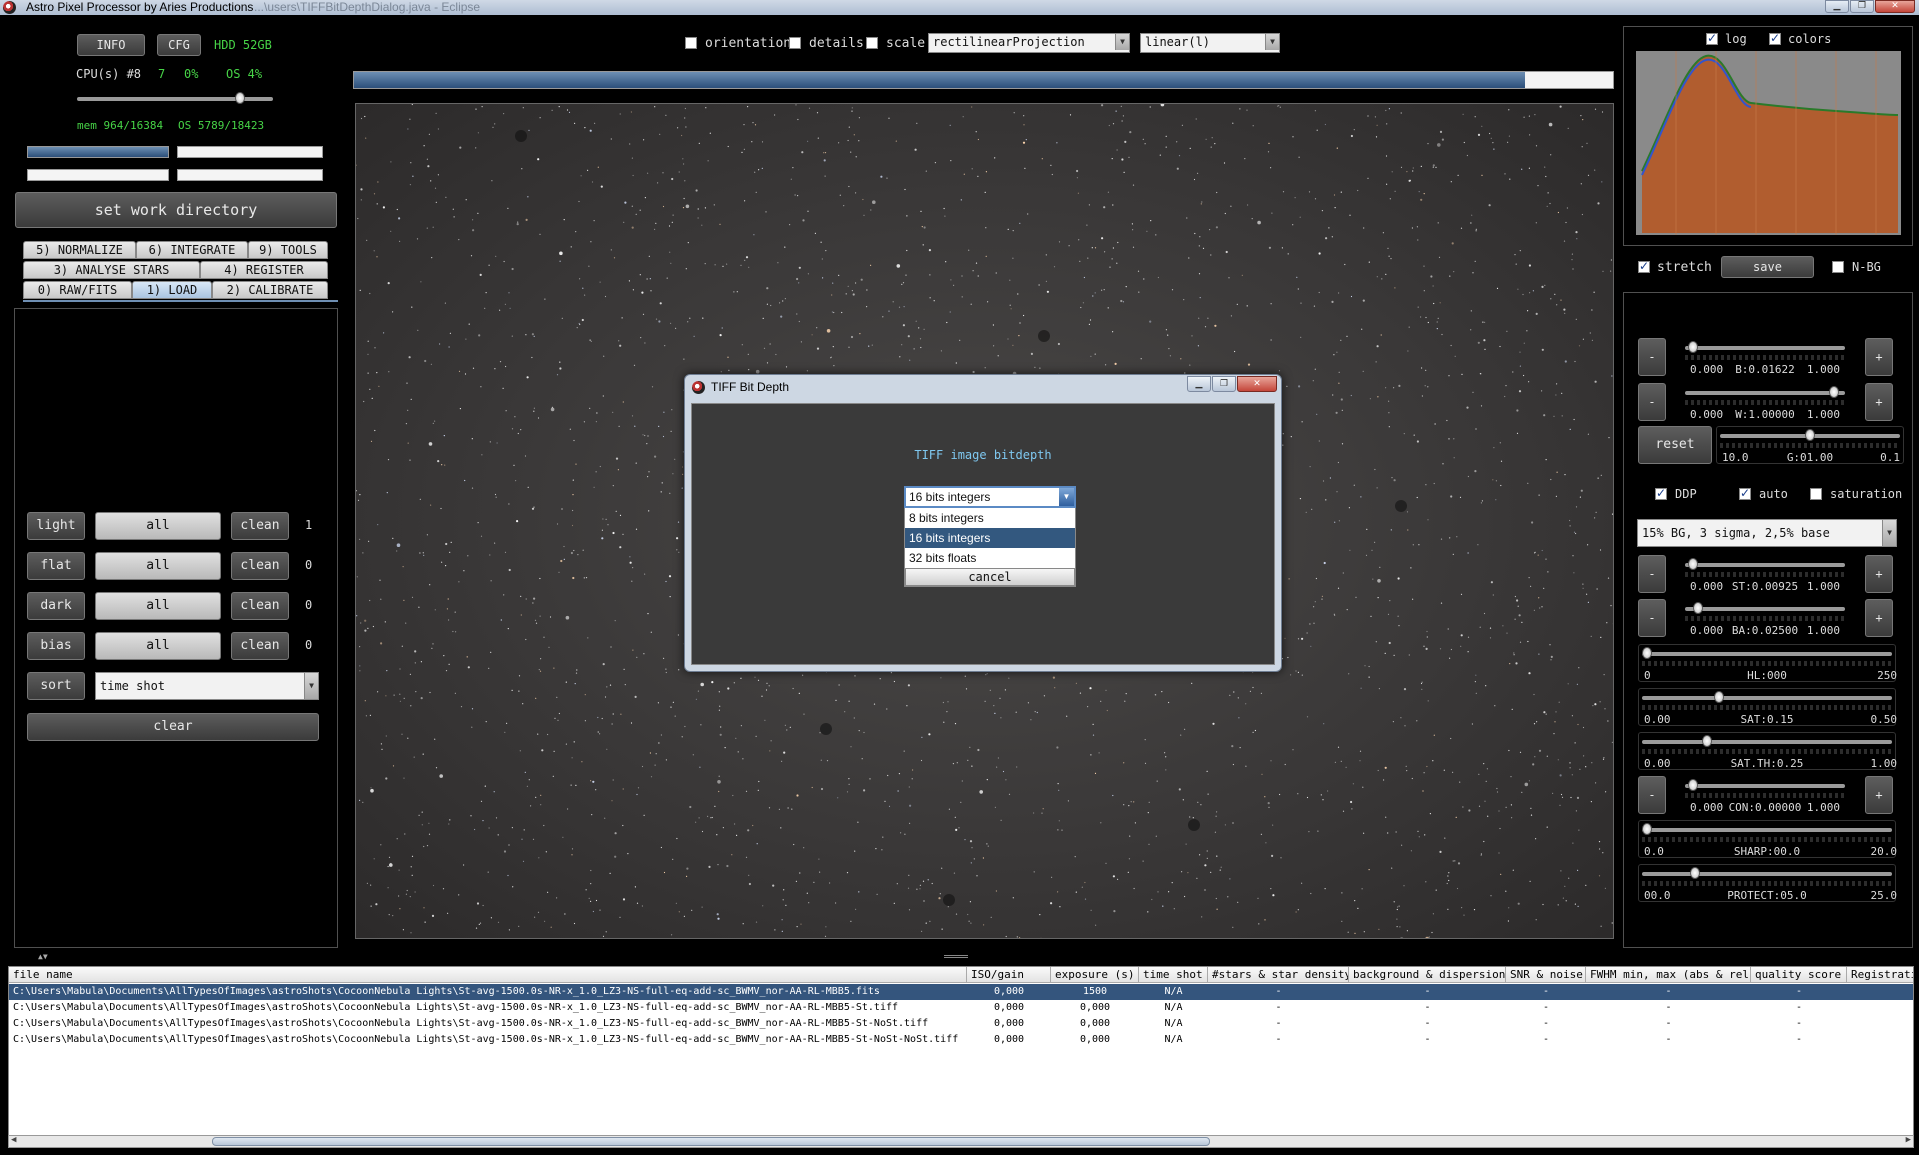 Image resolution: width=1919 pixels, height=1155 pixels. What do you see at coordinates (1767, 653) in the screenshot?
I see `hl-slider` at bounding box center [1767, 653].